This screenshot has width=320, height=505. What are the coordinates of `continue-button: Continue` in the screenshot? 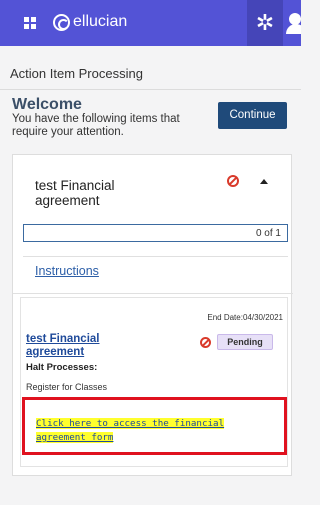 It's located at (252, 115).